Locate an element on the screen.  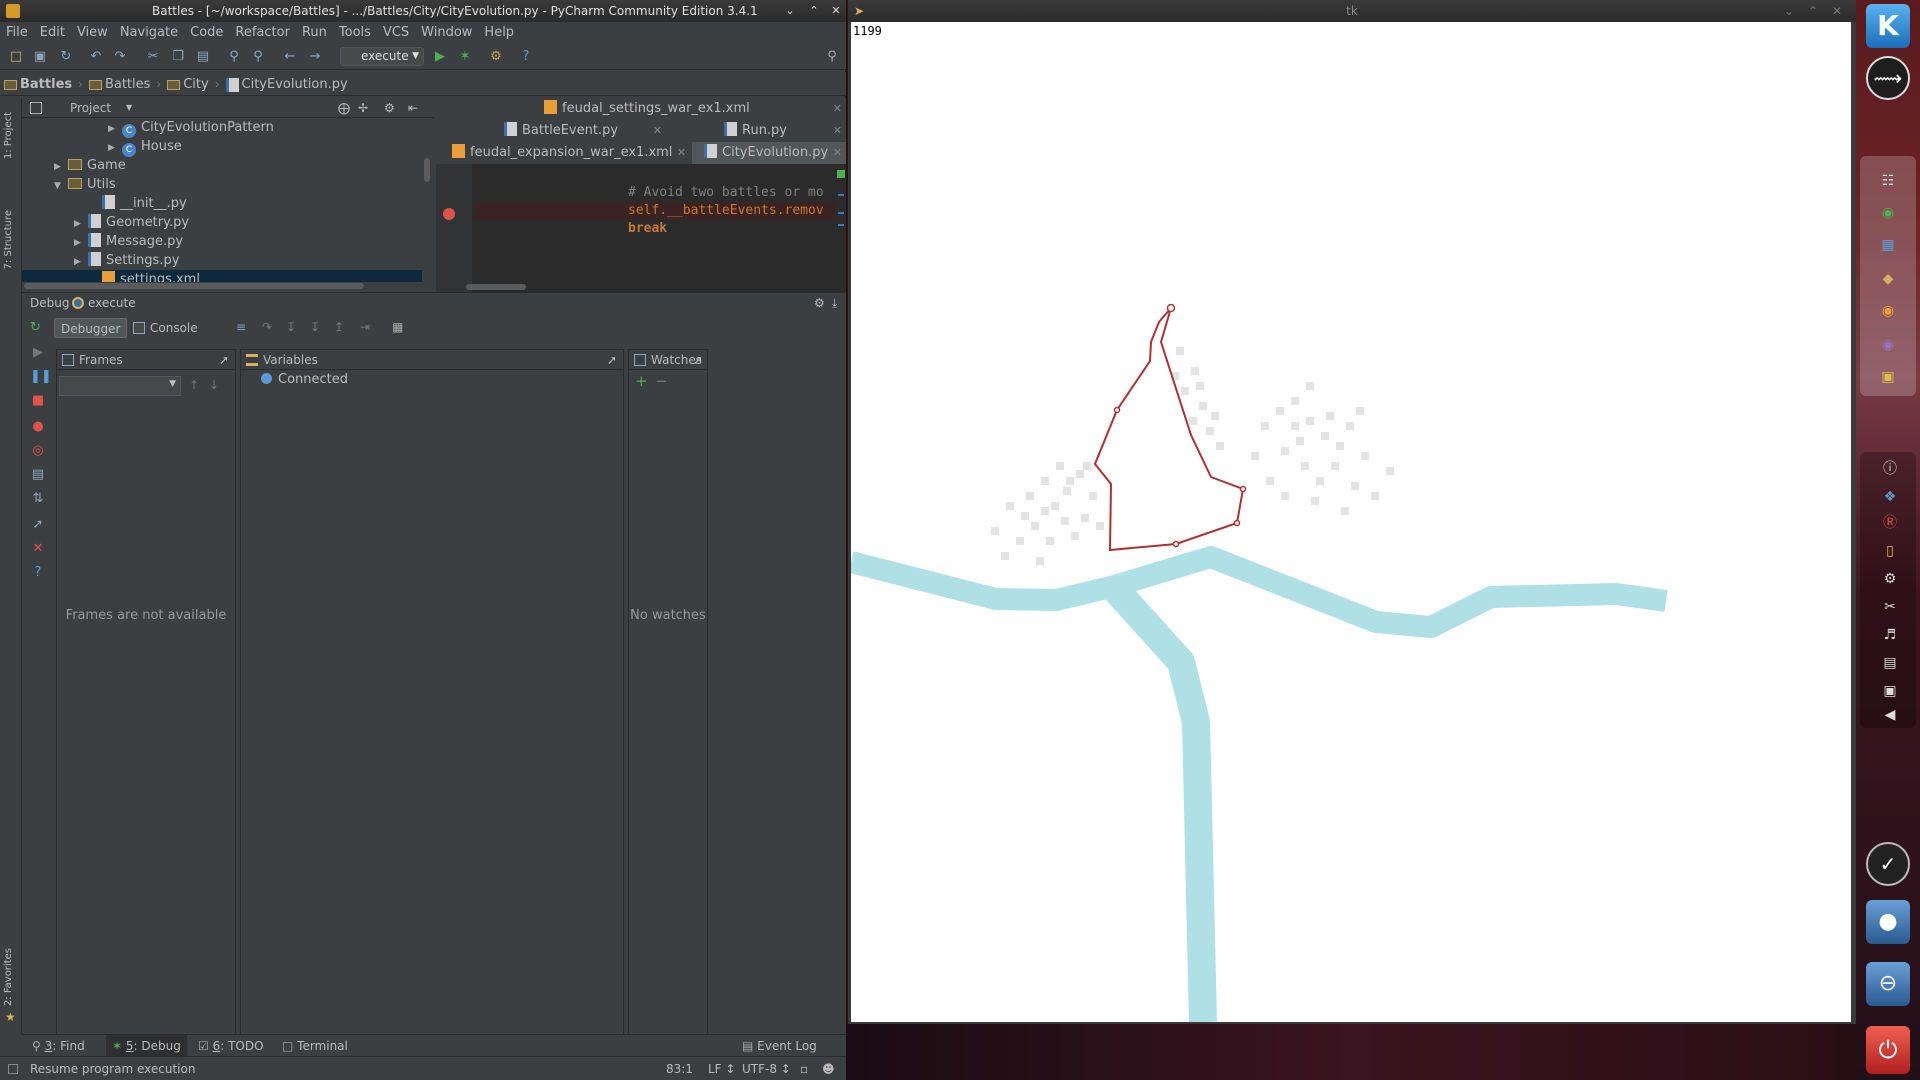
toggle-tool-windows-icon is located at coordinates (13, 1069).